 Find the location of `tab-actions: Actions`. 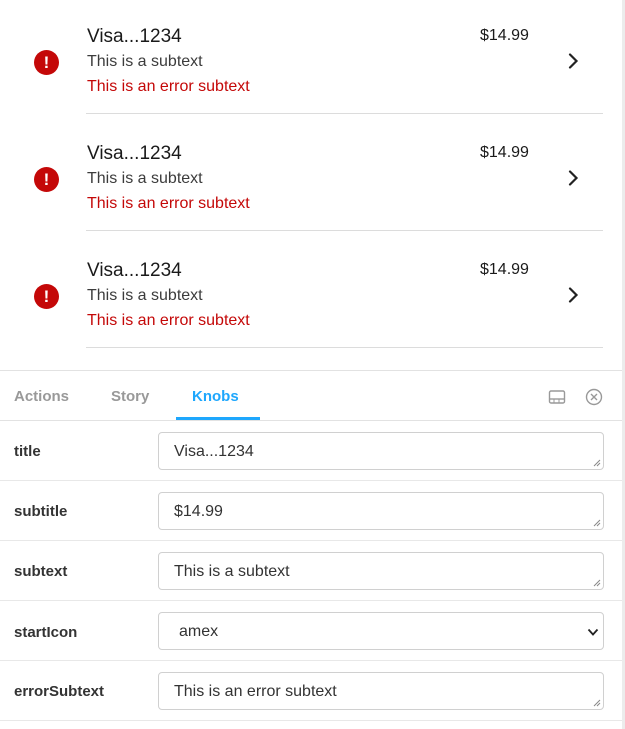

tab-actions: Actions is located at coordinates (41, 396).